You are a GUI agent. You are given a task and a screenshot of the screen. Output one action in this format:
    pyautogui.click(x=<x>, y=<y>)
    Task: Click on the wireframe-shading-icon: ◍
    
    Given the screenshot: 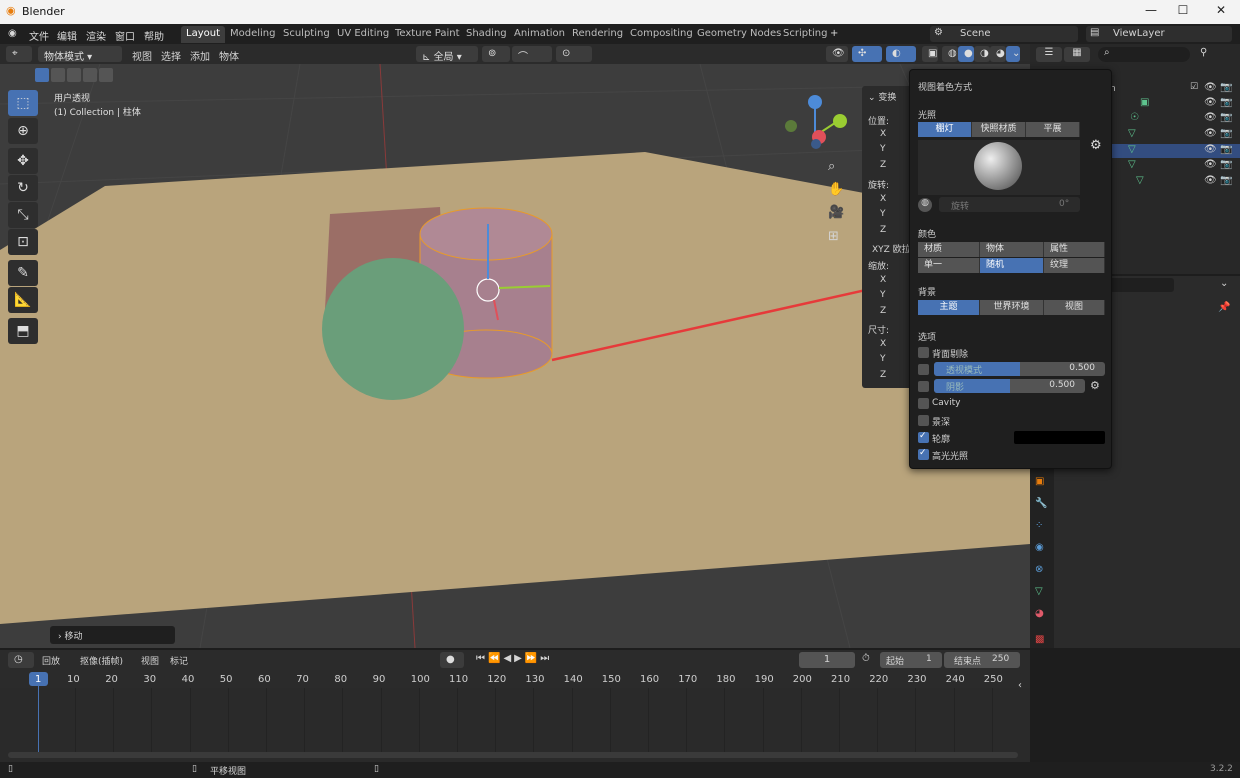 What is the action you would take?
    pyautogui.click(x=950, y=54)
    